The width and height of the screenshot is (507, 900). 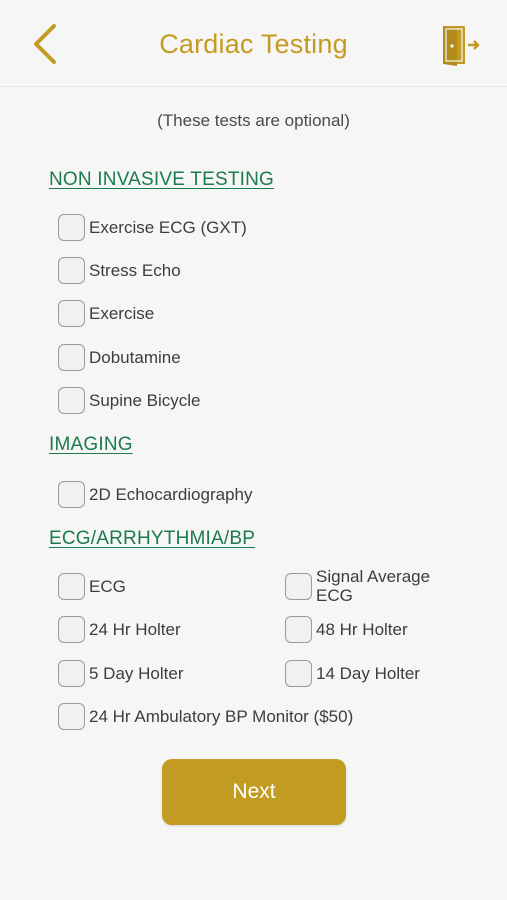 What do you see at coordinates (171, 494) in the screenshot?
I see `option-label: 2D Echocardiography` at bounding box center [171, 494].